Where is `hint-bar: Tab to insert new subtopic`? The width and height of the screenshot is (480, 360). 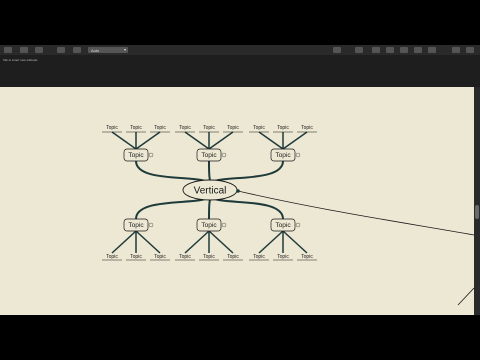
hint-bar: Tab to insert new subtopic is located at coordinates (240, 71).